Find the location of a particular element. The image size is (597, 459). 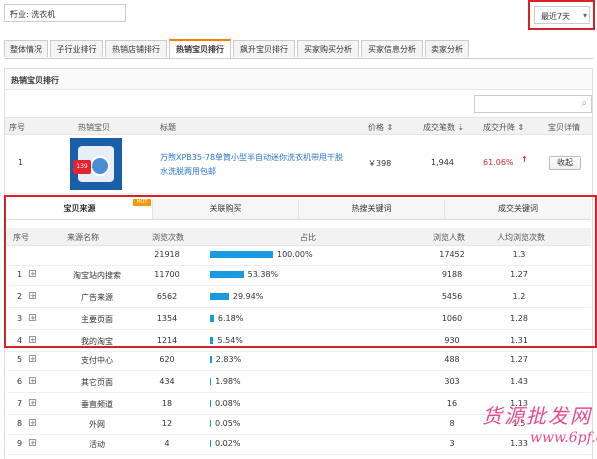

header-price: 价格 ⇕ is located at coordinates (380, 127).